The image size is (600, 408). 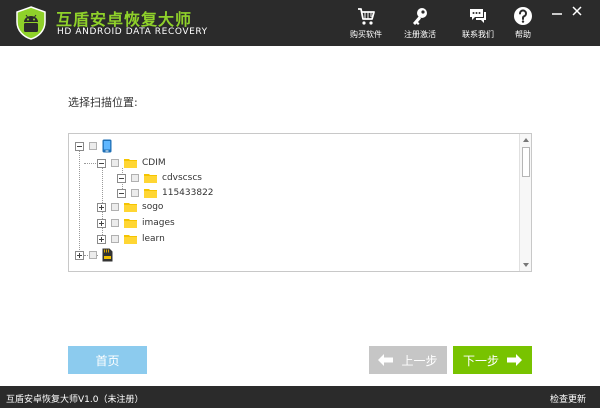 I want to click on scan-location-label: 选择扫描位置:, so click(x=103, y=102).